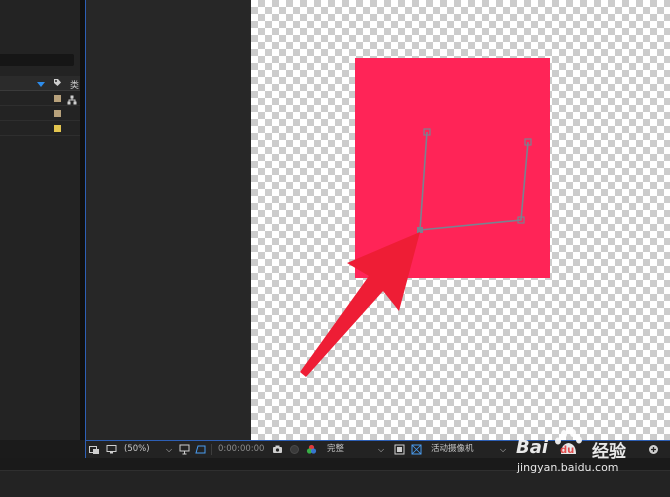 Image resolution: width=670 pixels, height=497 pixels. What do you see at coordinates (184, 449) in the screenshot?
I see `fit-icon` at bounding box center [184, 449].